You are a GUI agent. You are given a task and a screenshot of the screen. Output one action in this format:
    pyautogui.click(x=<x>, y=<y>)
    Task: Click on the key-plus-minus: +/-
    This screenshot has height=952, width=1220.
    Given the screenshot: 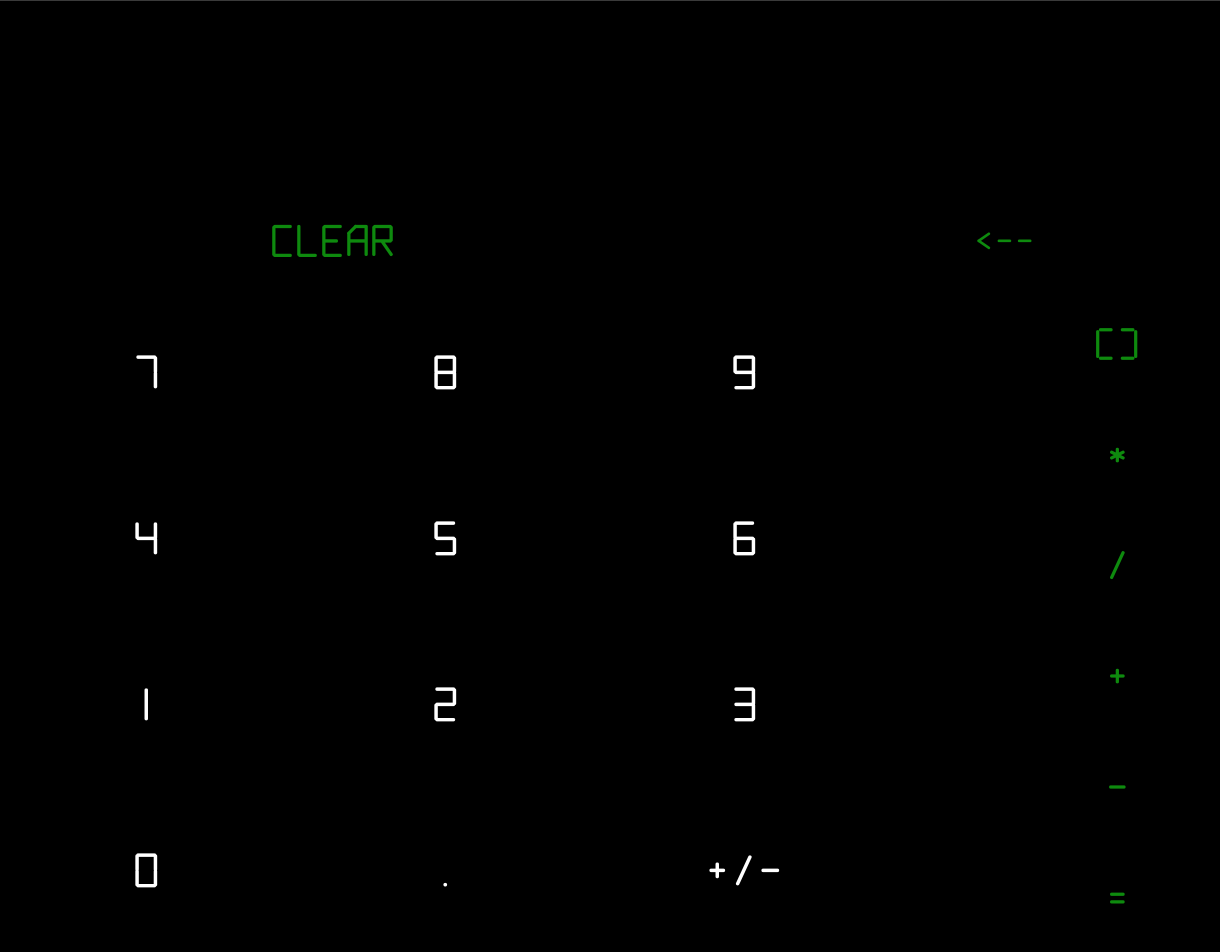 What is the action you would take?
    pyautogui.click(x=744, y=870)
    